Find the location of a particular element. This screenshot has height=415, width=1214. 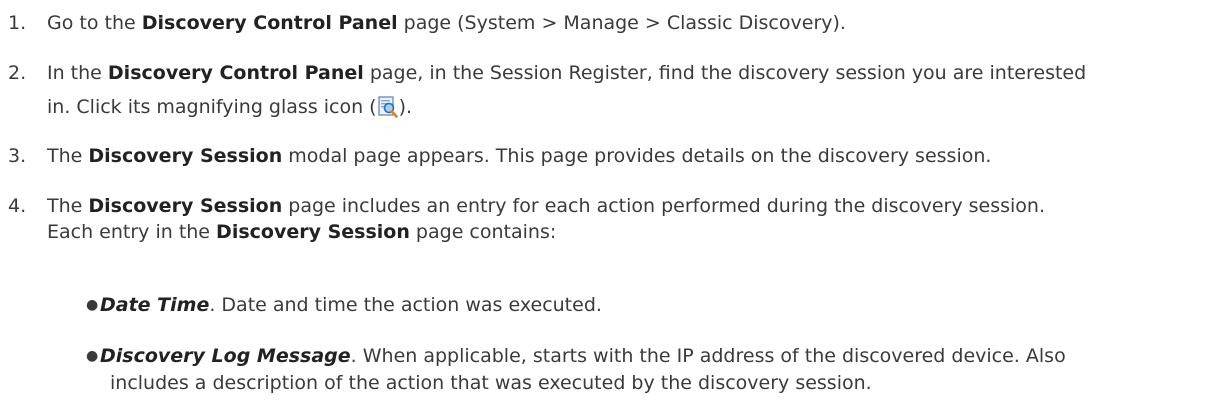

step-text-line2-post: page contains: is located at coordinates (483, 232).